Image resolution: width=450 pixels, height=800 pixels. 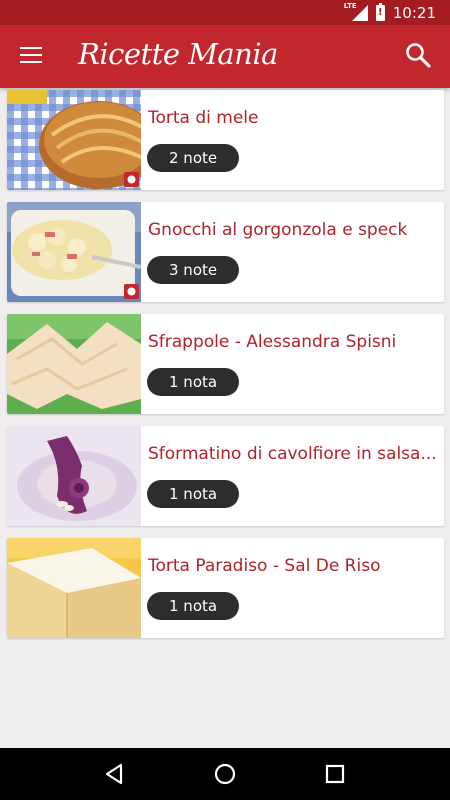 I want to click on recipe-card: Torta di mele 2 note, so click(x=225, y=140).